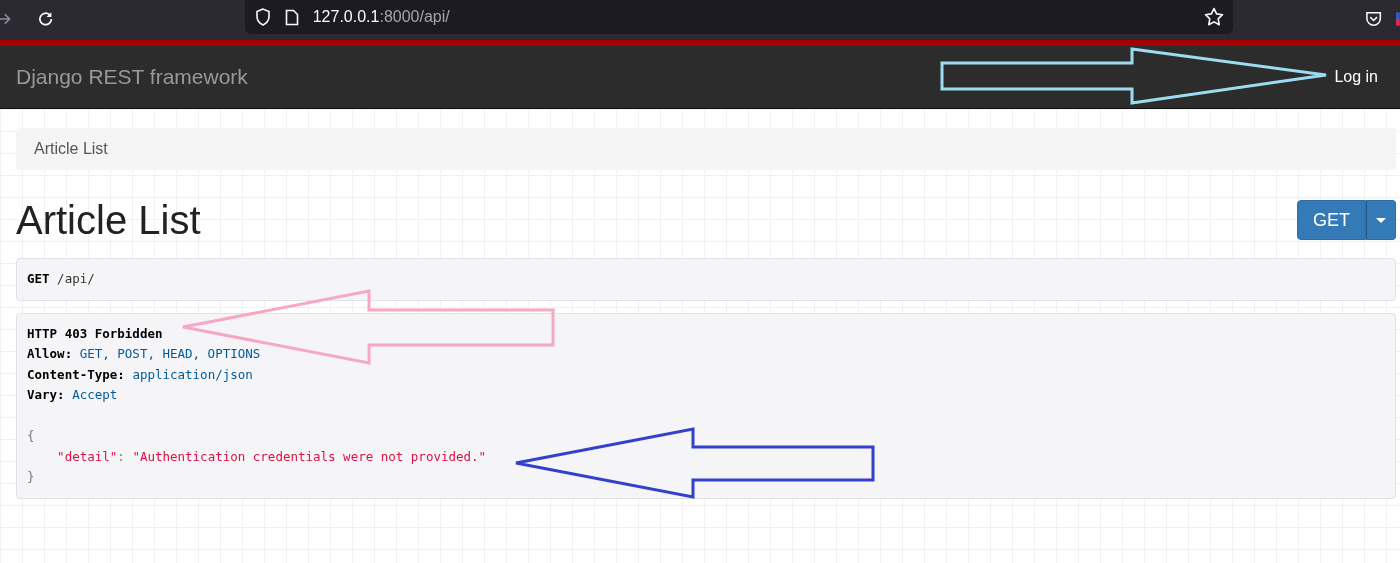 Image resolution: width=1400 pixels, height=563 pixels. I want to click on page-title: Article List, so click(108, 220).